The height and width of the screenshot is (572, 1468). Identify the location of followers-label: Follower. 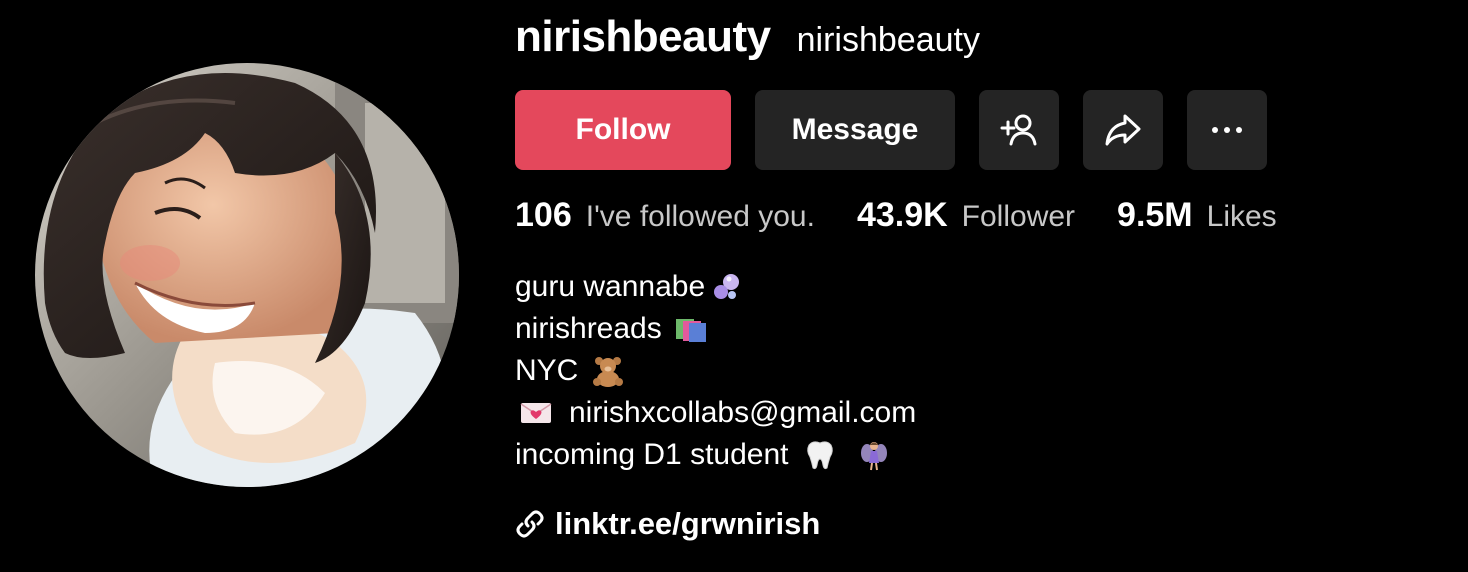
(1018, 216).